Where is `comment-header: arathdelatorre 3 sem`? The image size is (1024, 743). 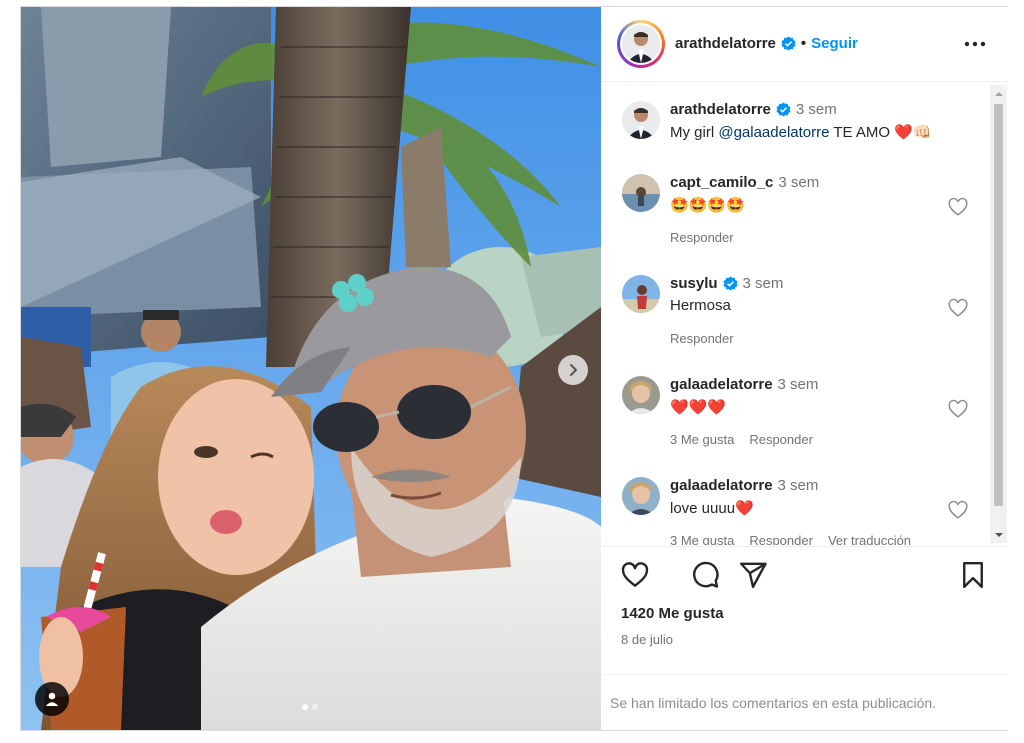 comment-header: arathdelatorre 3 sem is located at coordinates (753, 109).